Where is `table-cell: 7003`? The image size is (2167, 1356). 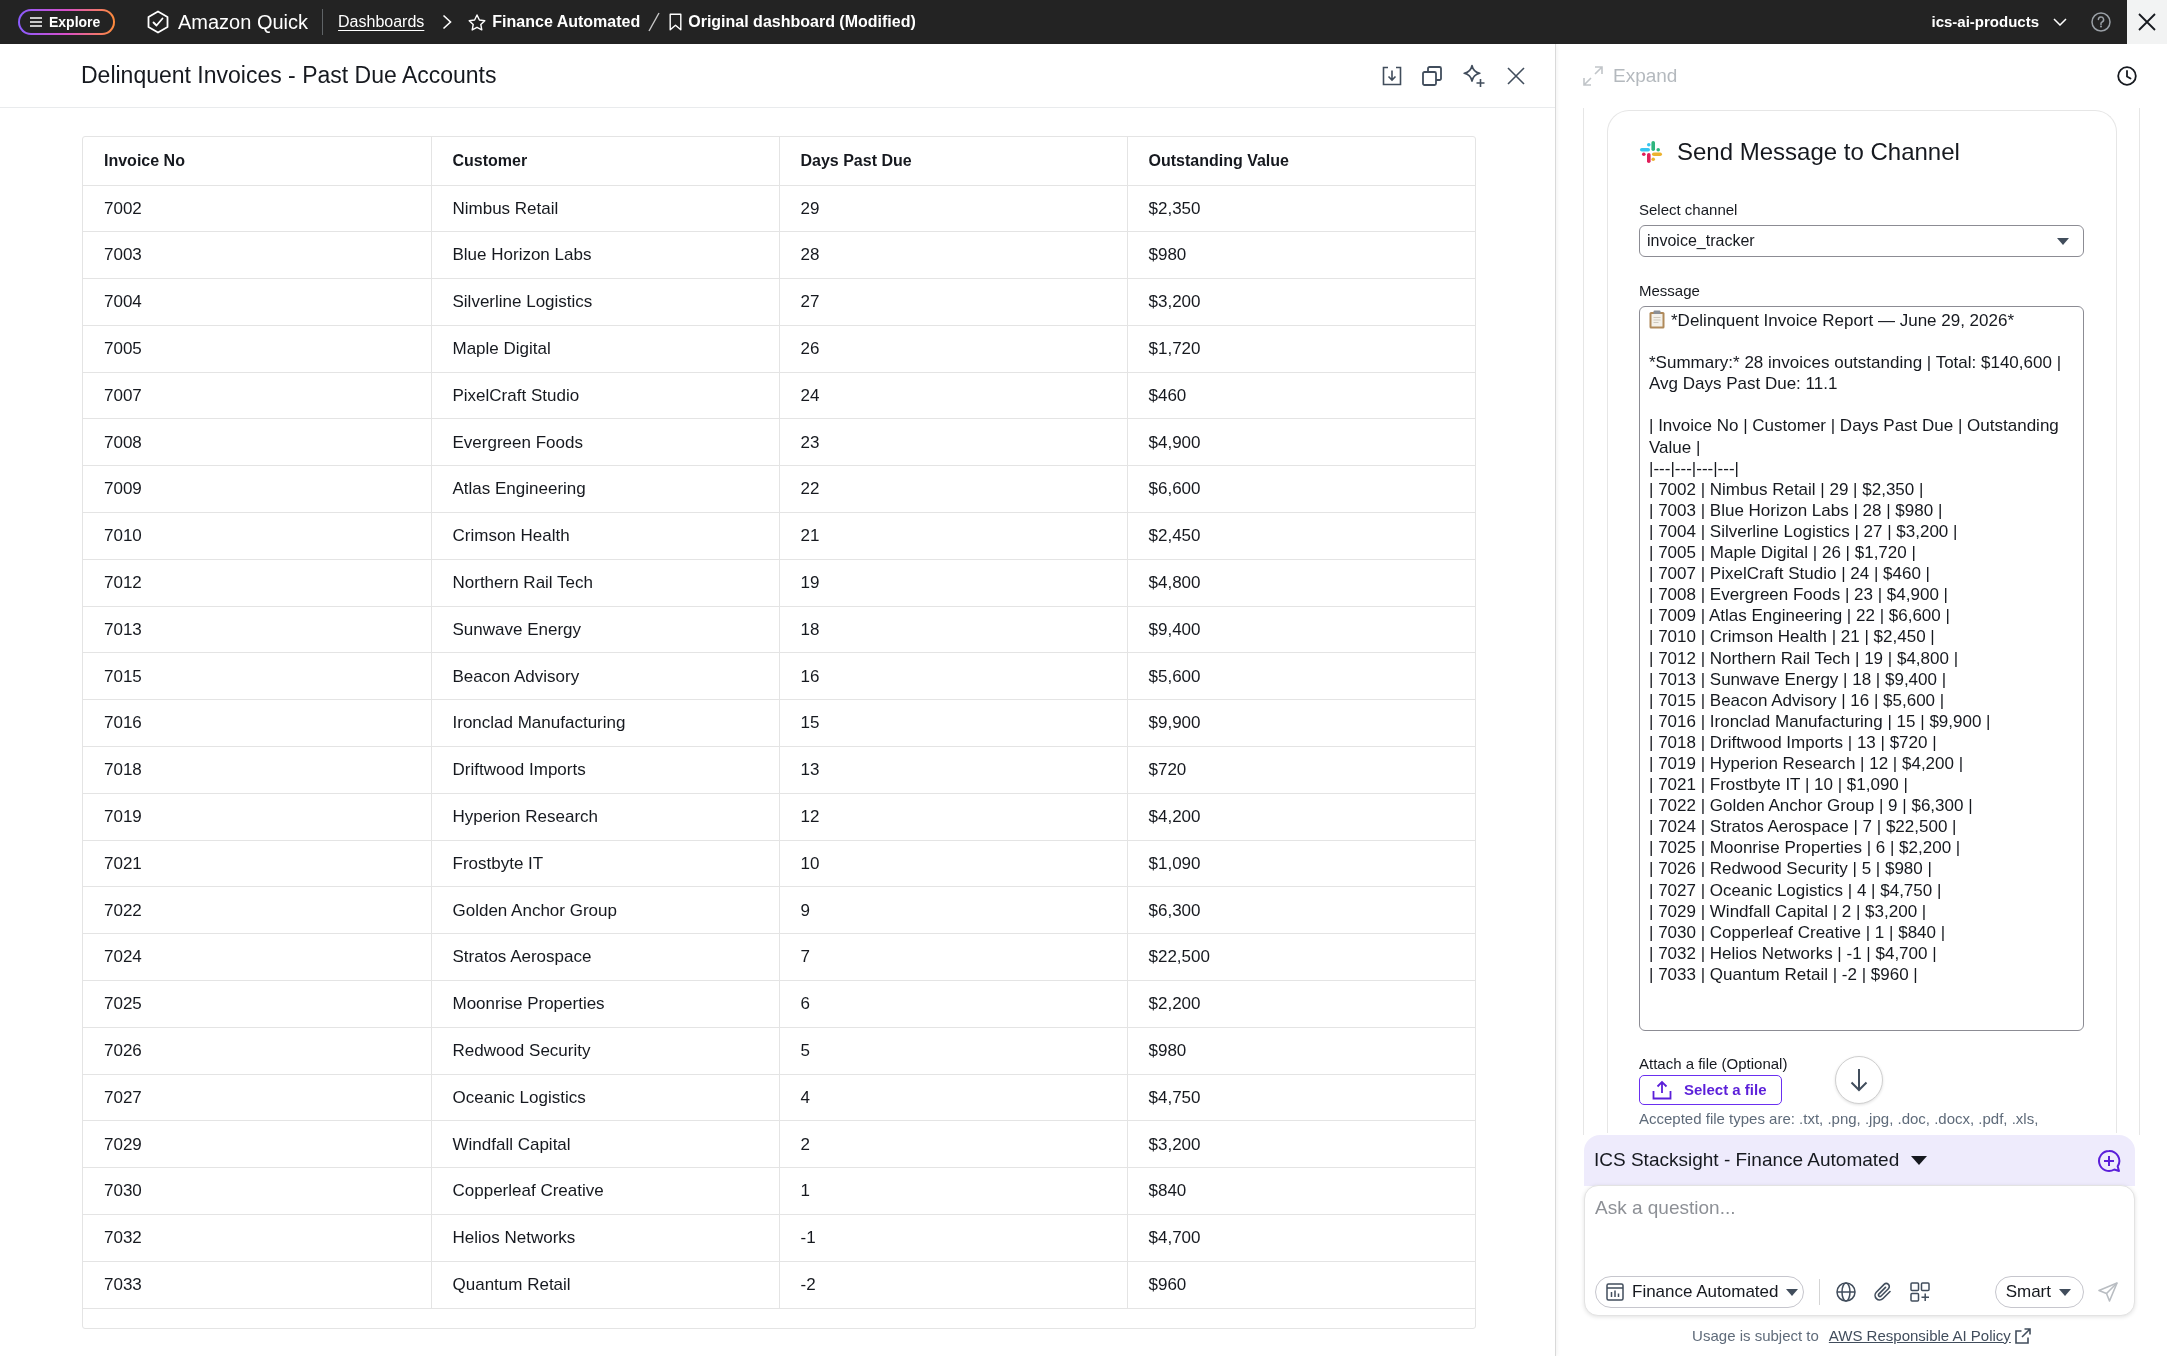
table-cell: 7003 is located at coordinates (257, 255).